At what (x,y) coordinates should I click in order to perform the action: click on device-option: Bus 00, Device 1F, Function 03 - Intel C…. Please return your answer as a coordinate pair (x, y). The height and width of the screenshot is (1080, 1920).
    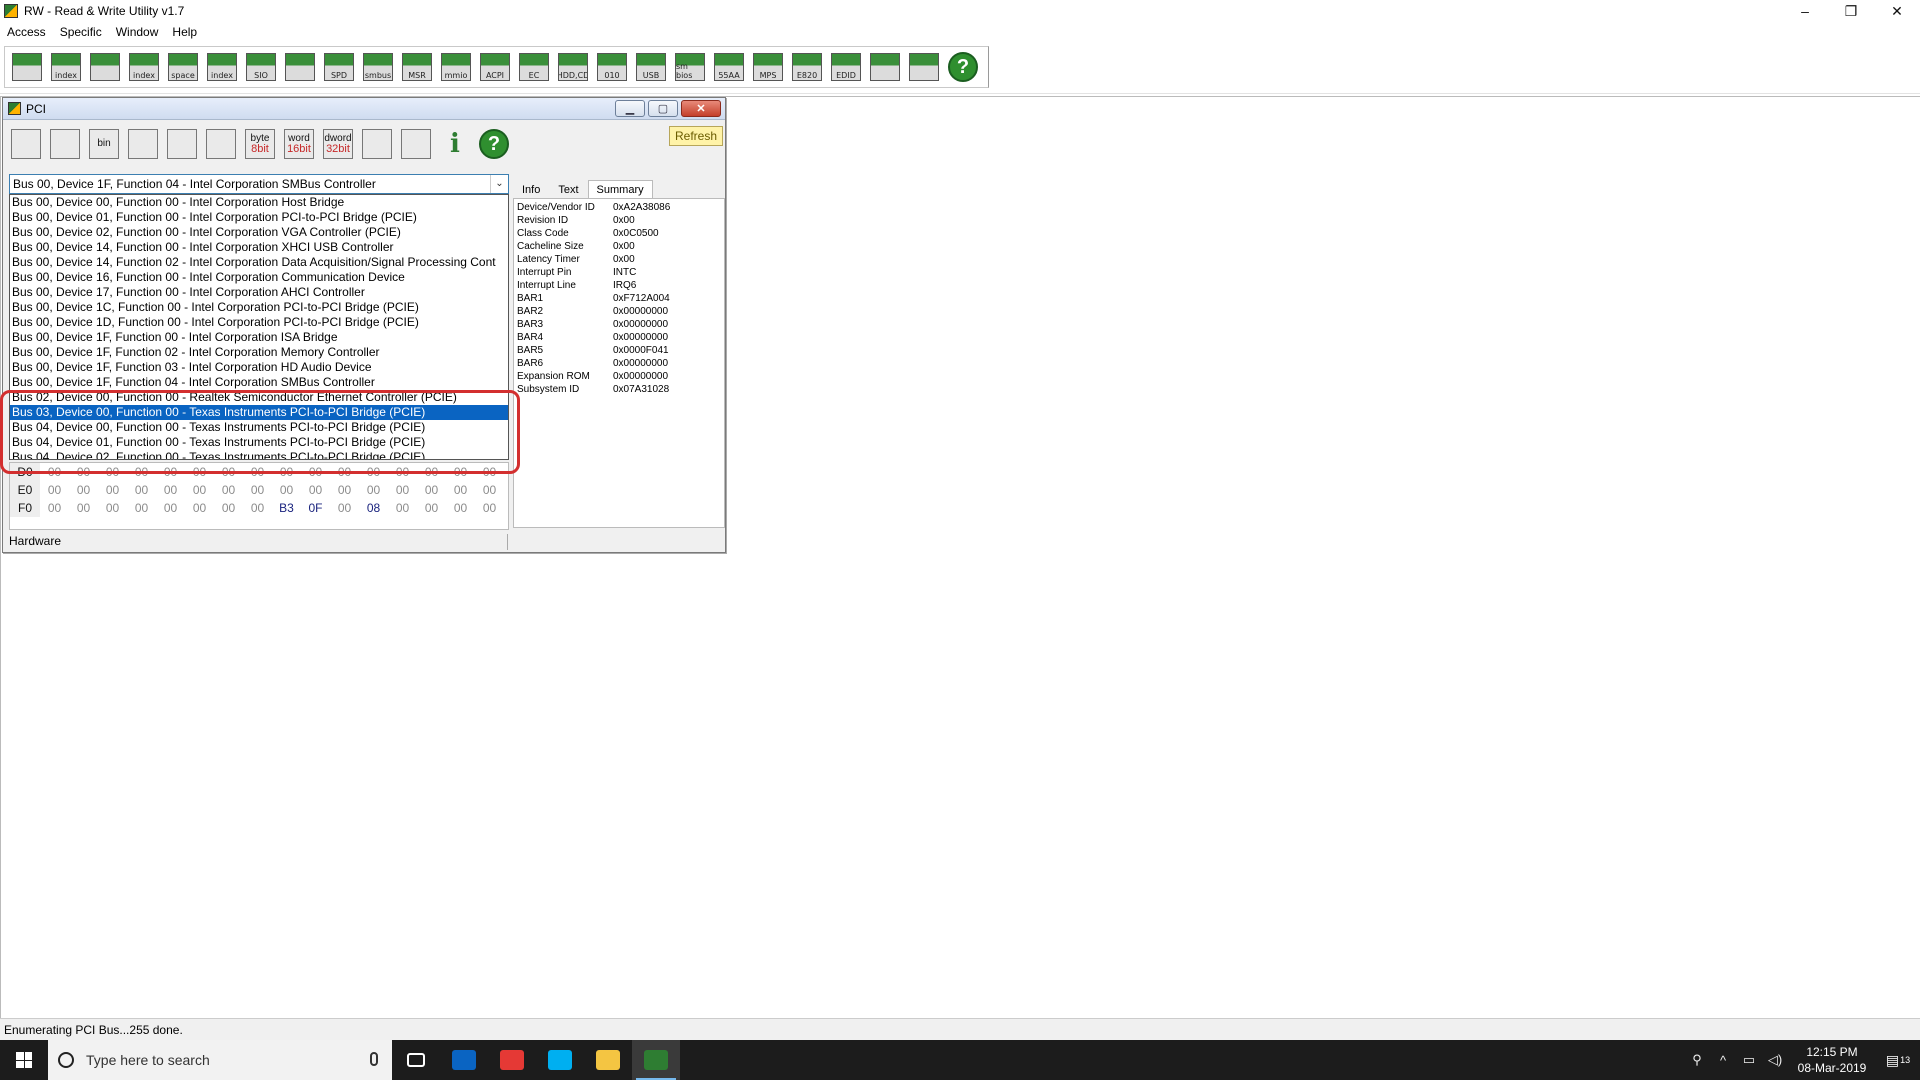
    Looking at the image, I should click on (259, 367).